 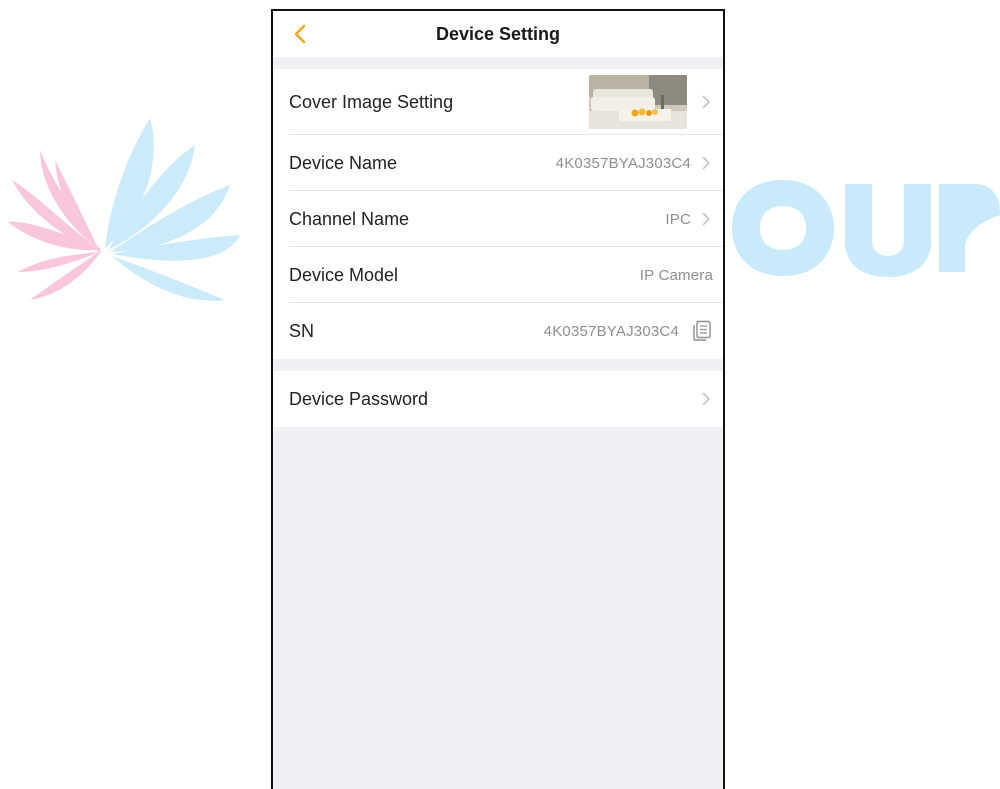 I want to click on device-password-row: Device Password, so click(x=498, y=399).